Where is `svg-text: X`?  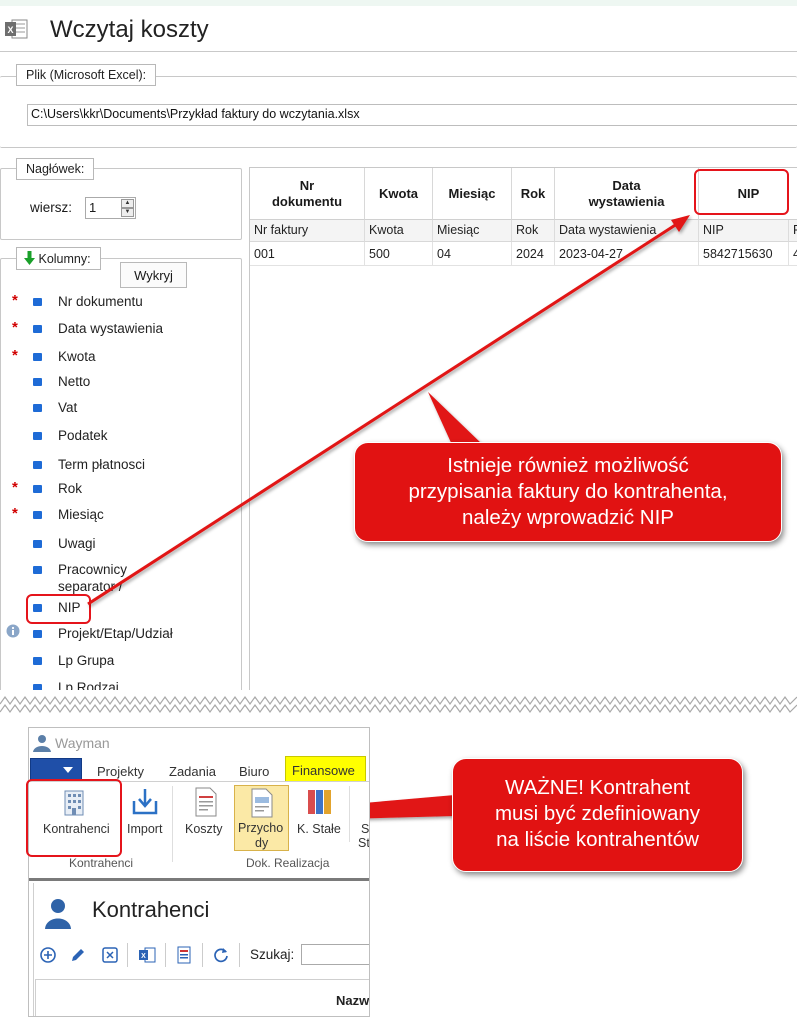
svg-text: X is located at coordinates (143, 956).